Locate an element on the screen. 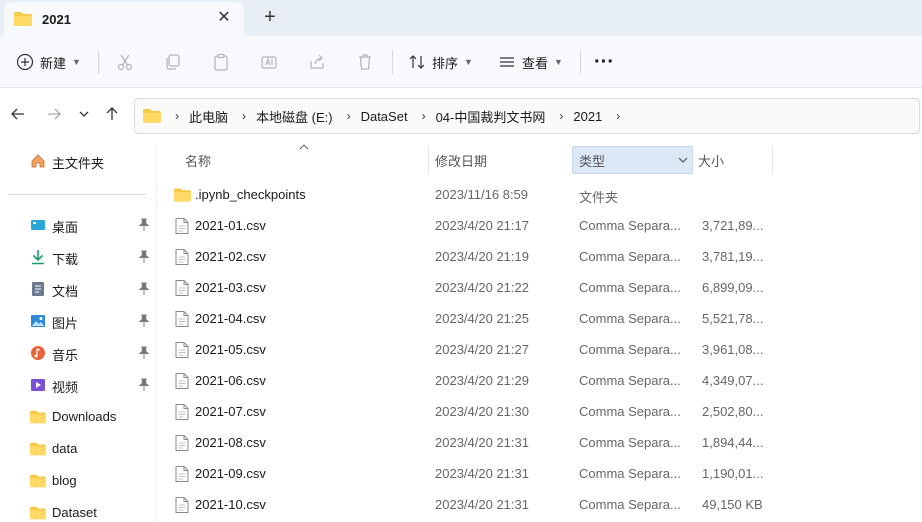  back-button is located at coordinates (18, 114).